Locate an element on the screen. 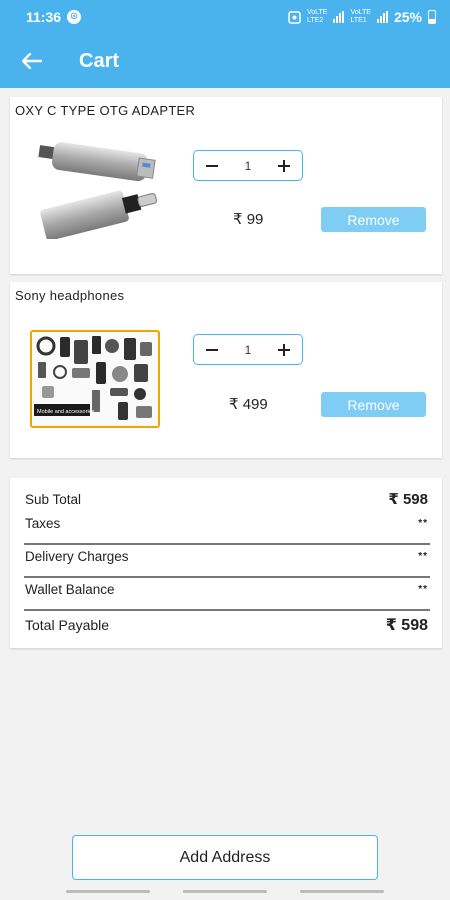 This screenshot has height=900, width=450. taxes-value: ** is located at coordinates (423, 523).